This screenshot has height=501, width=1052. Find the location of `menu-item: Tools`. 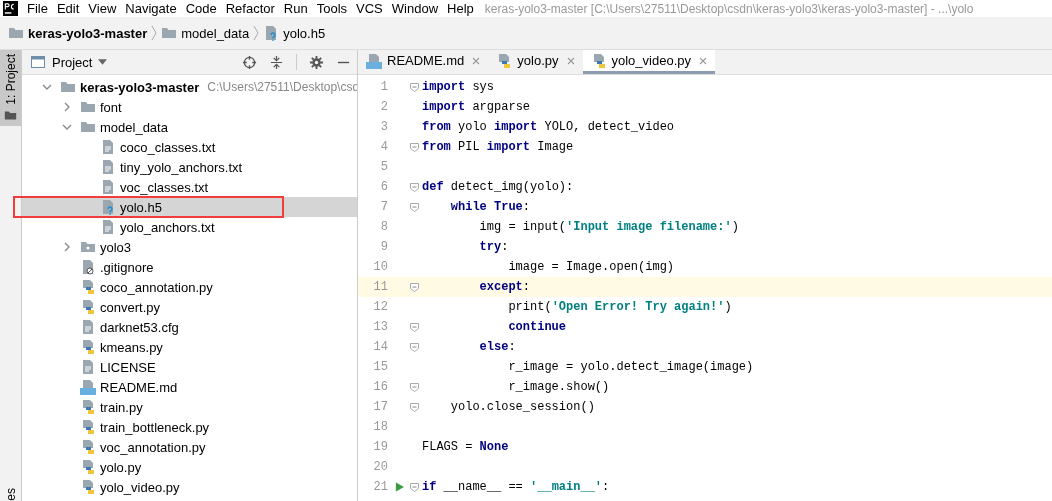

menu-item: Tools is located at coordinates (332, 8).